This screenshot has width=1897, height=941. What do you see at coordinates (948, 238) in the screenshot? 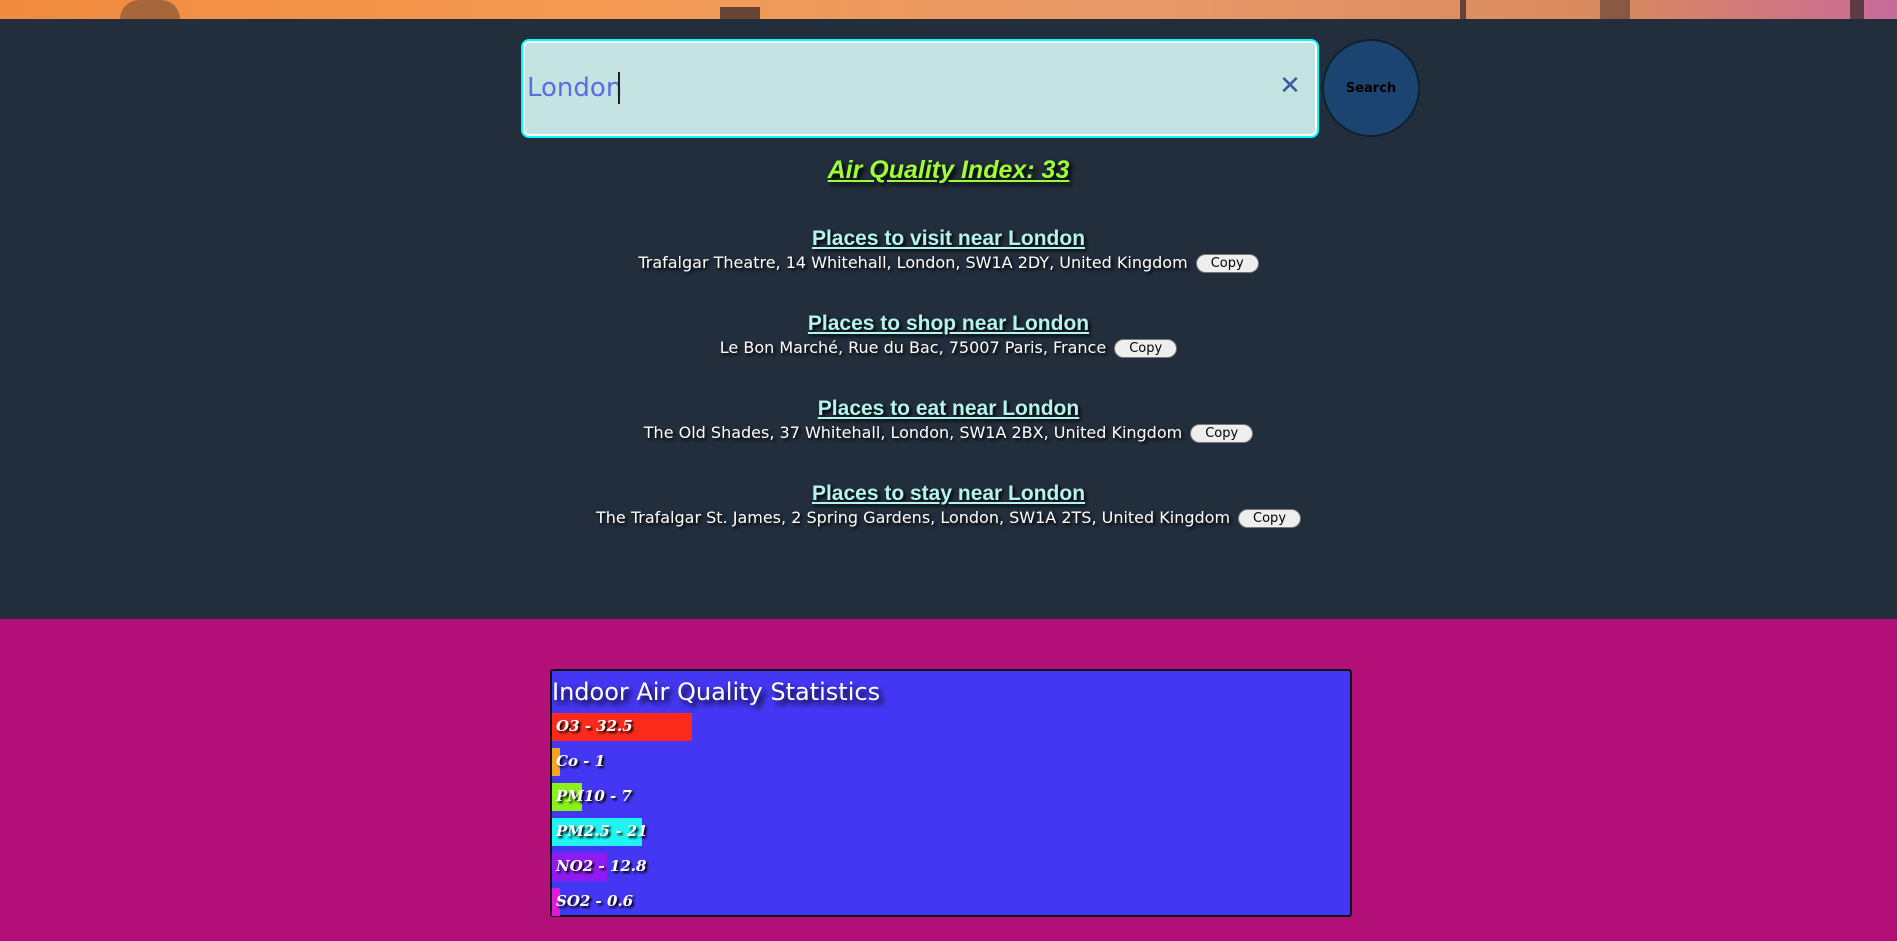
I see `place-title: Places to visit near London` at bounding box center [948, 238].